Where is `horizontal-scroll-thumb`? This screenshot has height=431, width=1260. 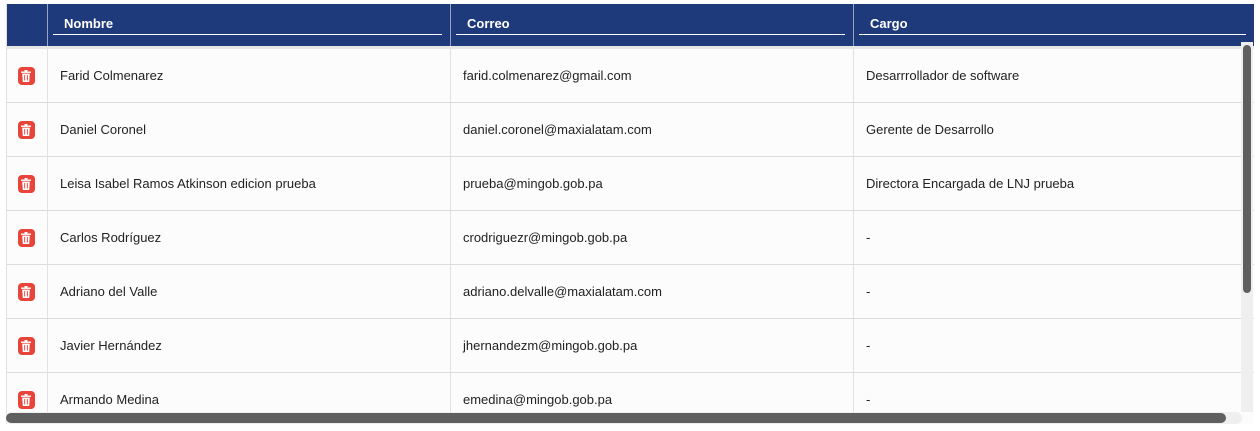 horizontal-scroll-thumb is located at coordinates (616, 418).